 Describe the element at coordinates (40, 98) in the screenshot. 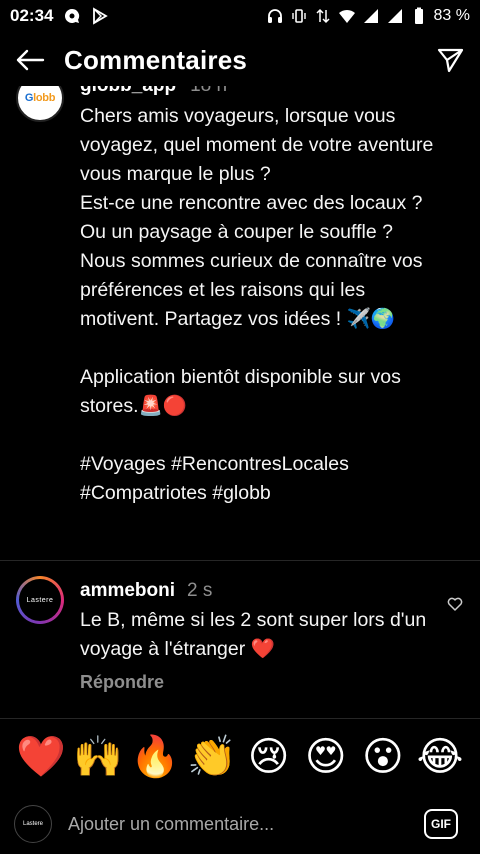

I see `globb-logo: Globb` at that location.